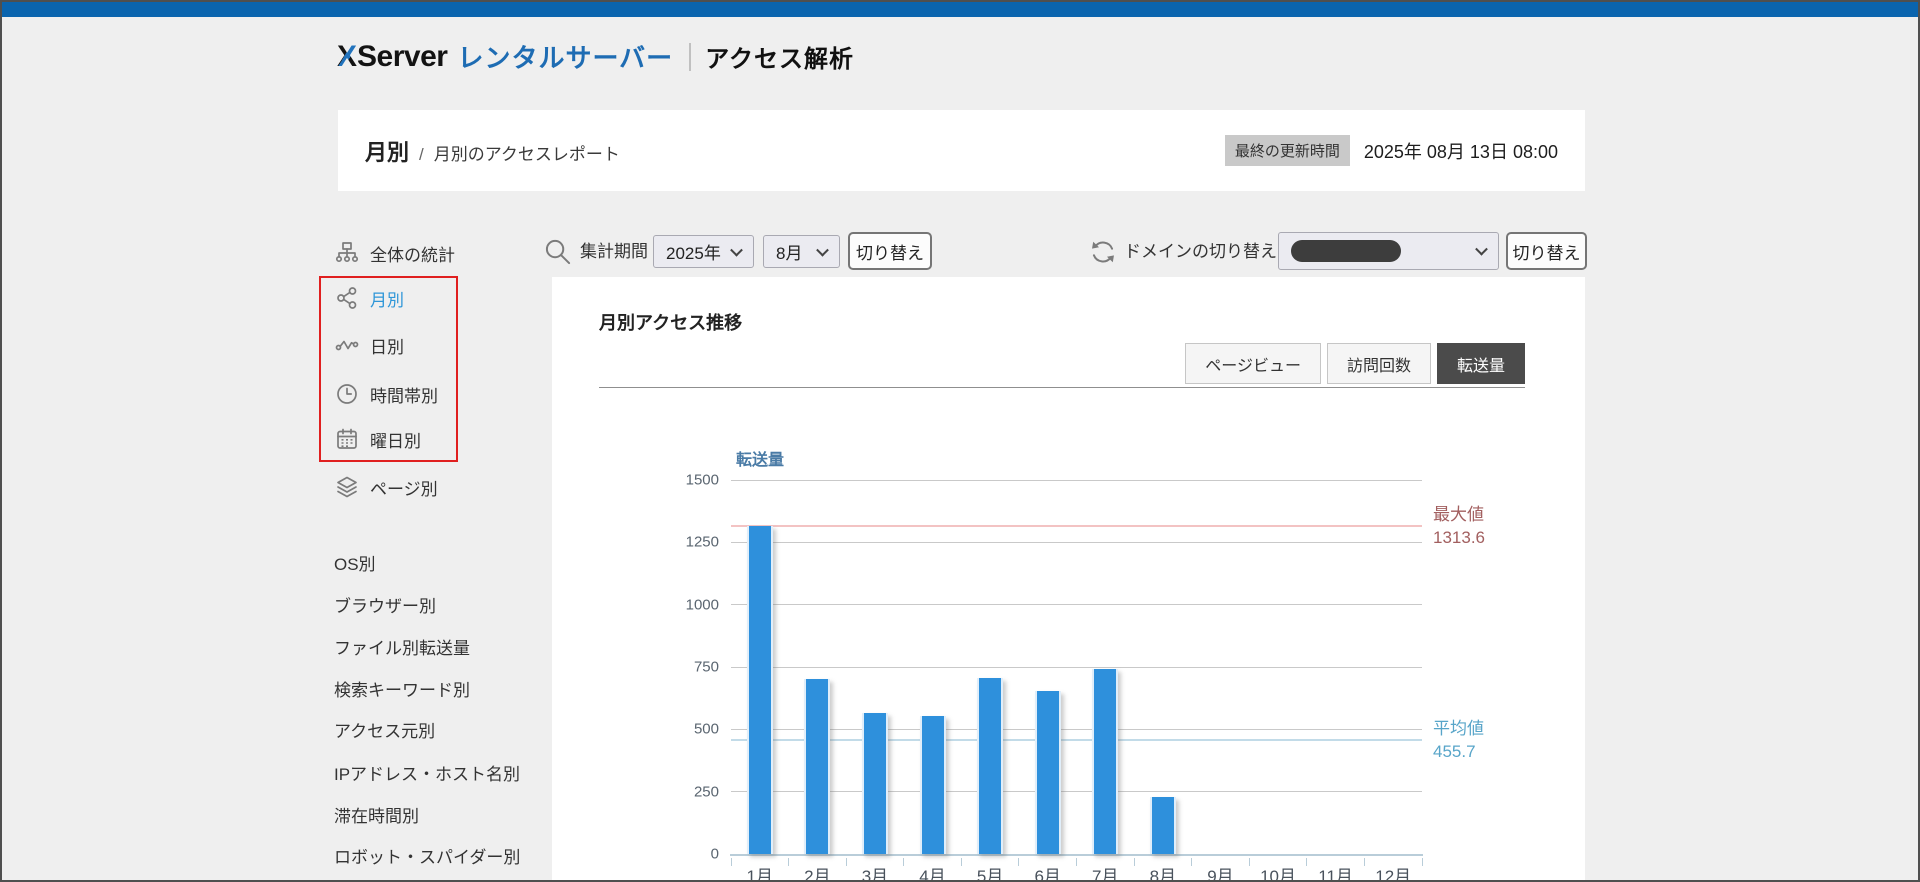 This screenshot has width=1920, height=882. What do you see at coordinates (932, 874) in the screenshot?
I see `x-axis-label: 4月` at bounding box center [932, 874].